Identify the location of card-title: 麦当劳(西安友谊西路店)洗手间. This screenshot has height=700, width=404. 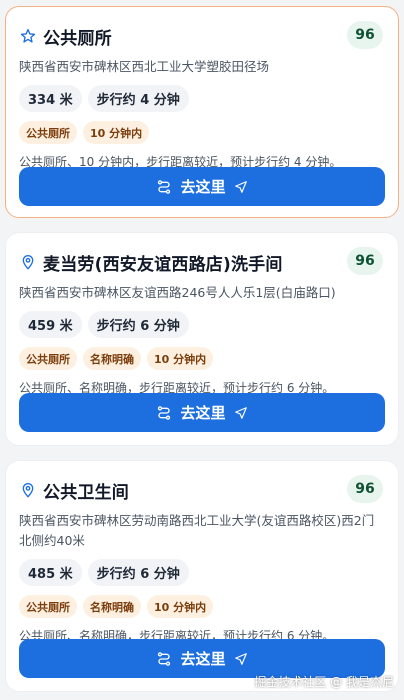
(163, 264).